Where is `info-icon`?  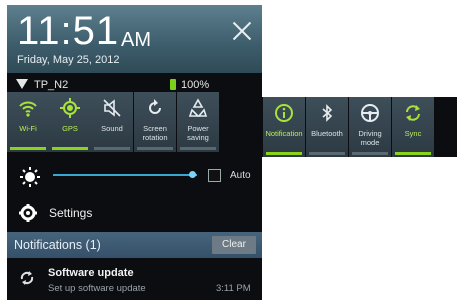
info-icon is located at coordinates (284, 113).